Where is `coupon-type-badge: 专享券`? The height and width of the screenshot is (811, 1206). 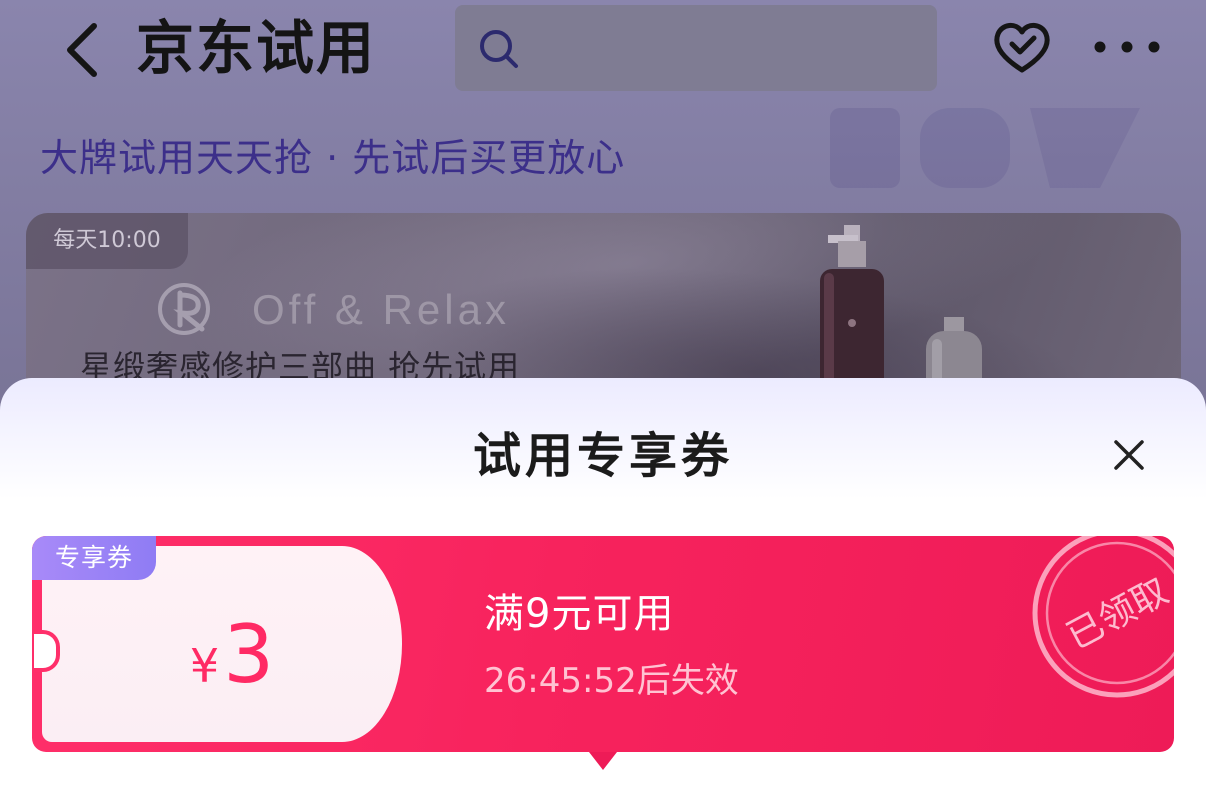
coupon-type-badge: 专享券 is located at coordinates (94, 558).